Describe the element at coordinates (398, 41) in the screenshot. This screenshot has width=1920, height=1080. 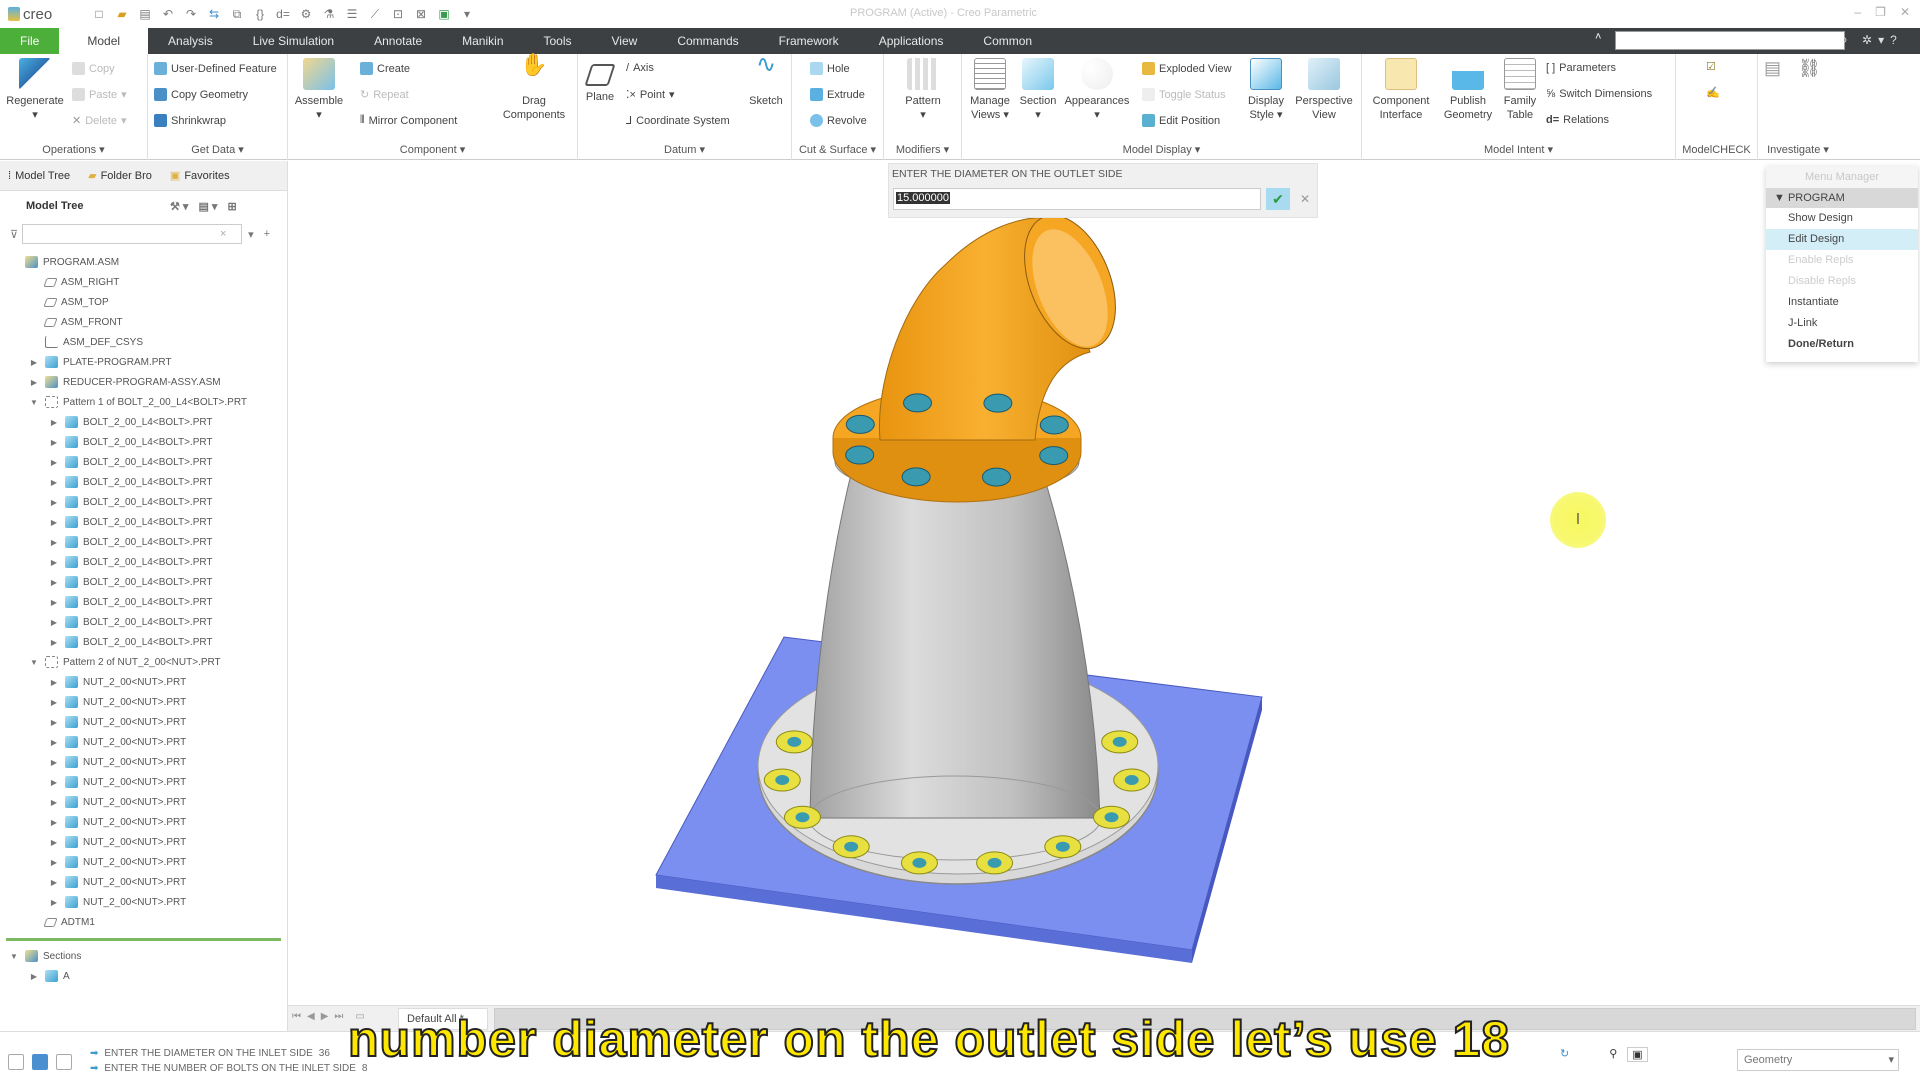
I see `tab-annotate: Annotate` at that location.